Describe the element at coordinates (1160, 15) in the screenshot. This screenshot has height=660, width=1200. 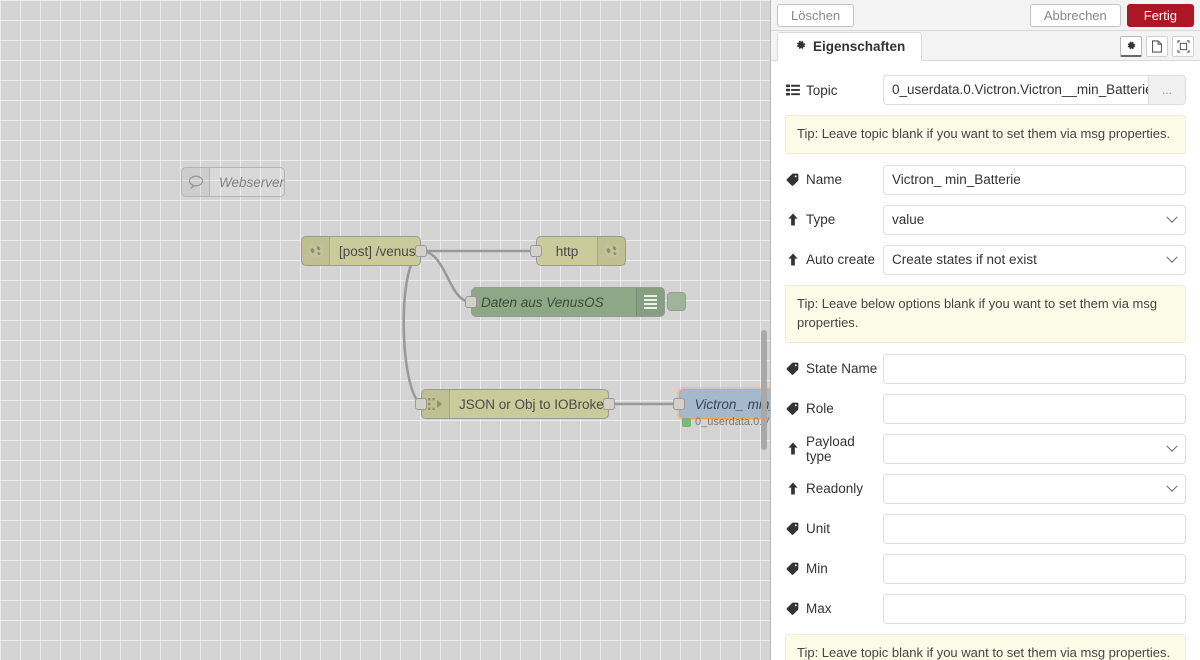
I see `done-button: Fertig` at that location.